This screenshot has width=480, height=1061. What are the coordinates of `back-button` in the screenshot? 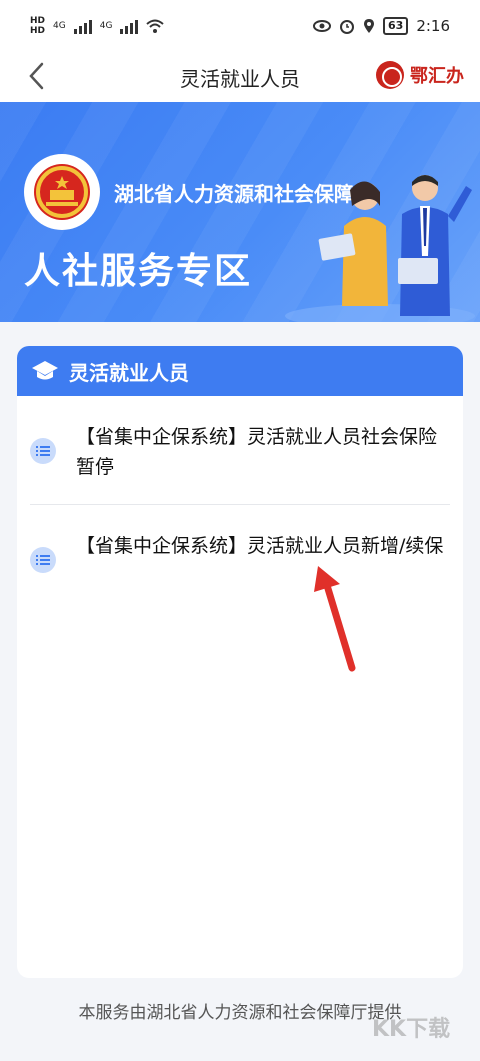 It's located at (37, 76).